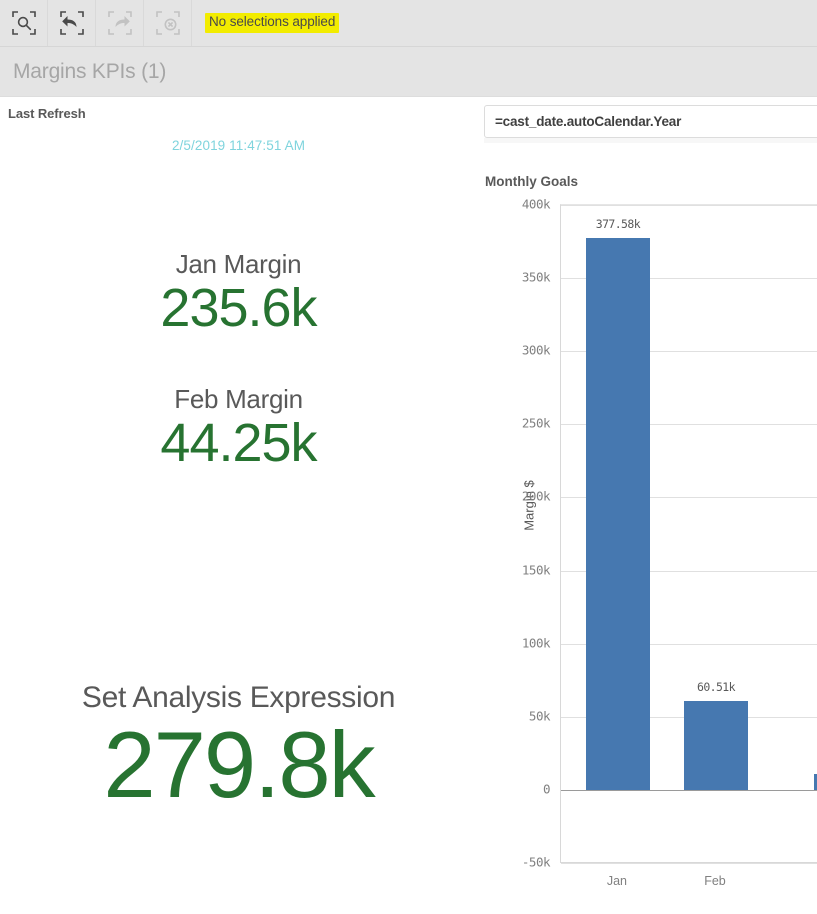 This screenshot has height=914, width=817. I want to click on selection-status-text: No selections applied, so click(272, 23).